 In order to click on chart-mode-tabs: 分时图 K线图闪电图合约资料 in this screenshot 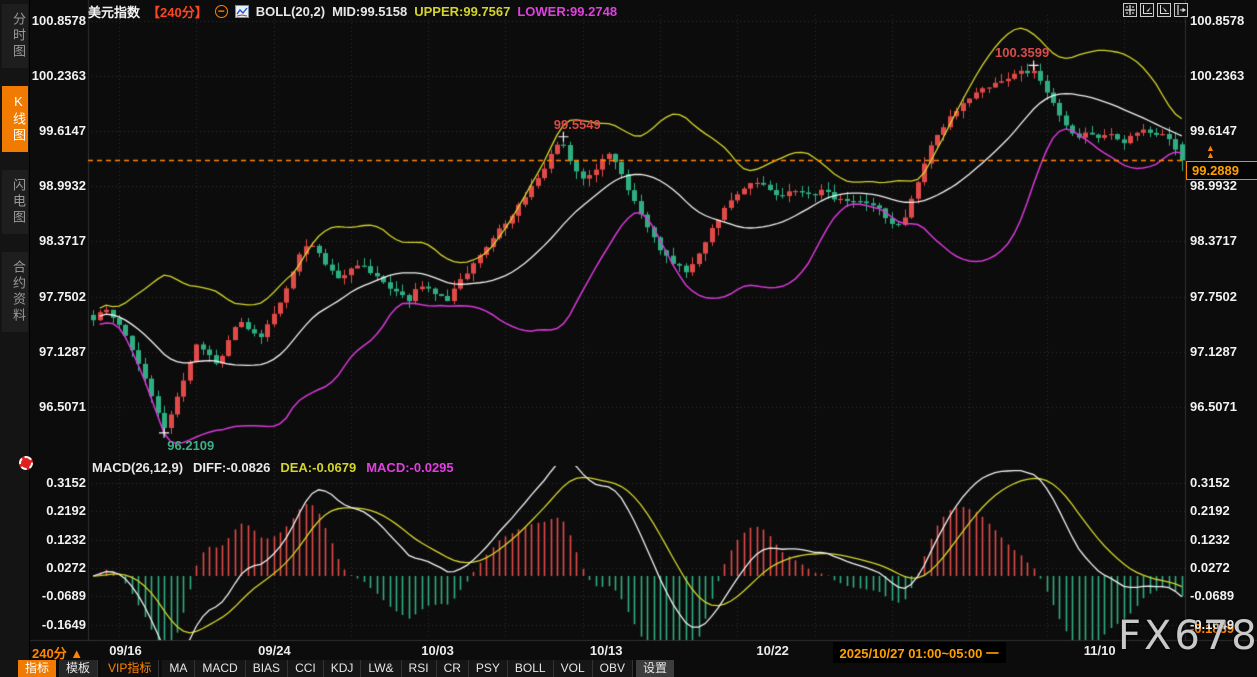, I will do `click(15, 168)`.